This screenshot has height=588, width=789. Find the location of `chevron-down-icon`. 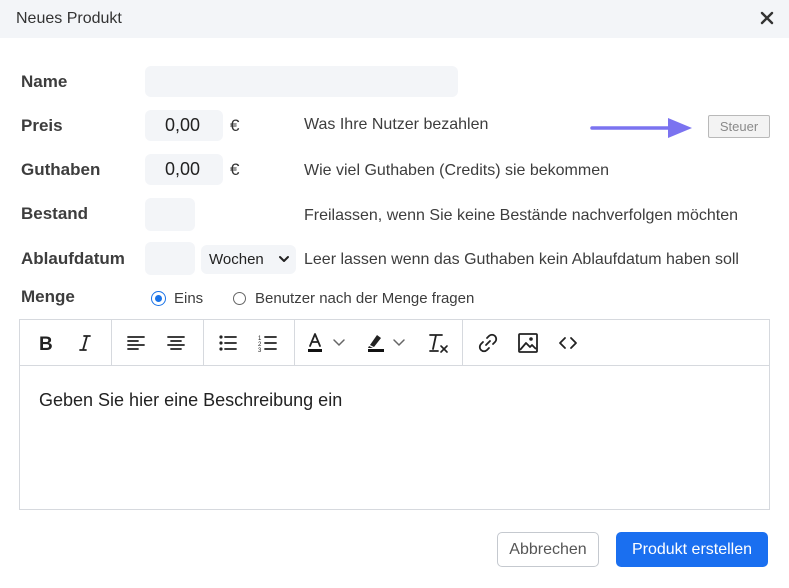

chevron-down-icon is located at coordinates (284, 259).